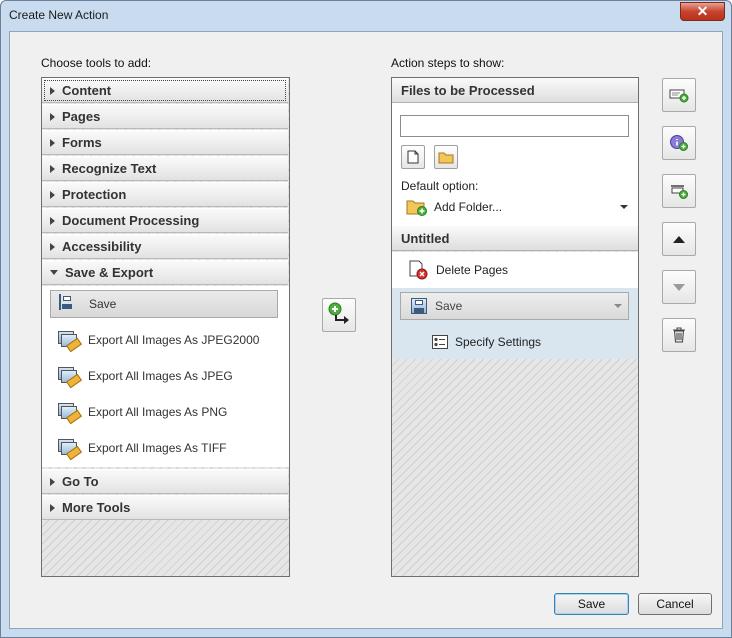 The image size is (732, 638). What do you see at coordinates (486, 342) in the screenshot?
I see `specify-settings-item: Specify Settings` at bounding box center [486, 342].